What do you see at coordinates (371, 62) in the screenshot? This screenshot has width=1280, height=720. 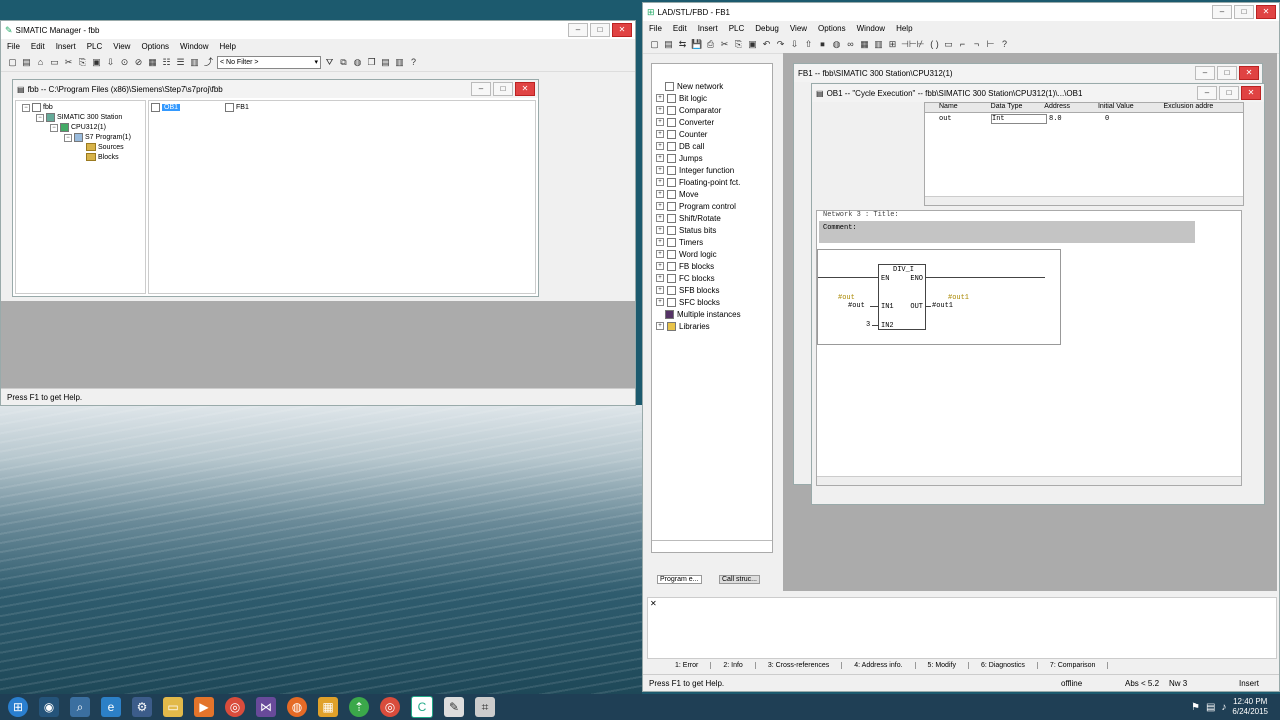 I see `cascade-icon: ❐` at bounding box center [371, 62].